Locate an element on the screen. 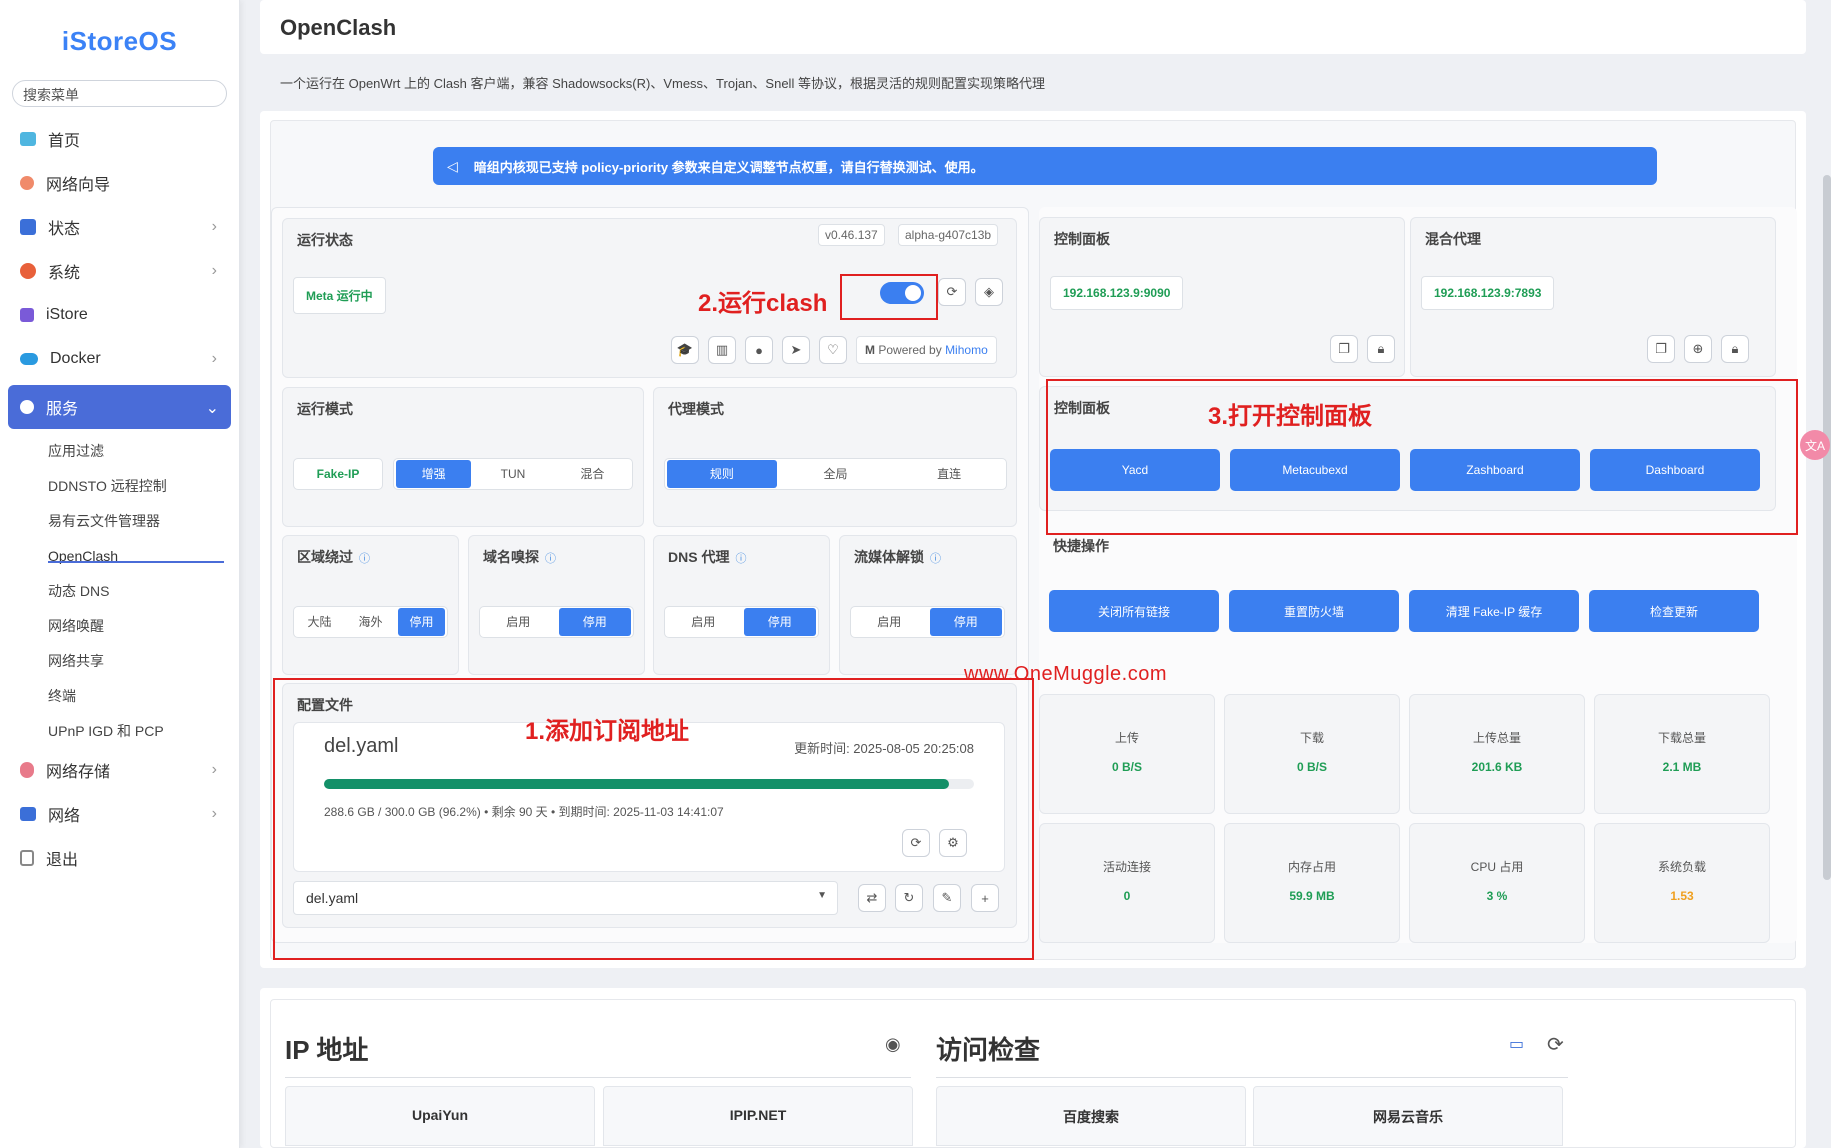 The image size is (1831, 1148). sub-item-ddnsto: DDNSTO 远程控制 is located at coordinates (119, 485).